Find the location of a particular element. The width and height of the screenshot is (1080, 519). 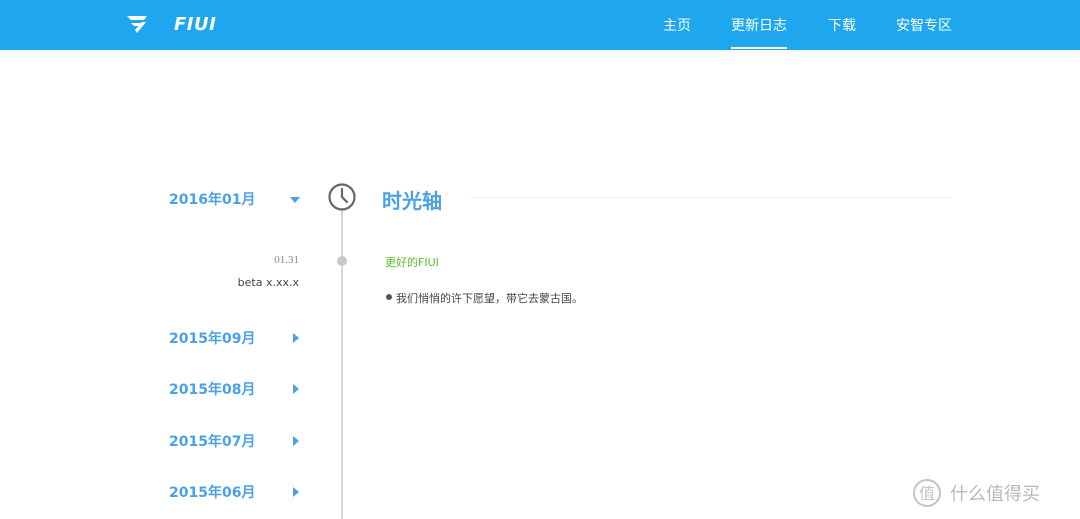

nav-item-anzhi-zone: 安智专区 is located at coordinates (924, 25).